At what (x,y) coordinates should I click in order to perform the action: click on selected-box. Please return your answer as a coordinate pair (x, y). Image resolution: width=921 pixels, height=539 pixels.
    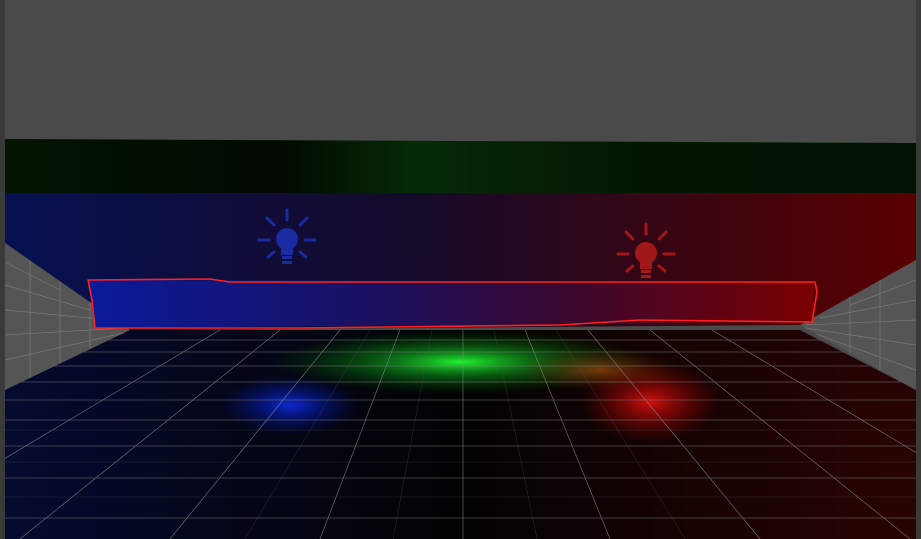
    Looking at the image, I should click on (452, 303).